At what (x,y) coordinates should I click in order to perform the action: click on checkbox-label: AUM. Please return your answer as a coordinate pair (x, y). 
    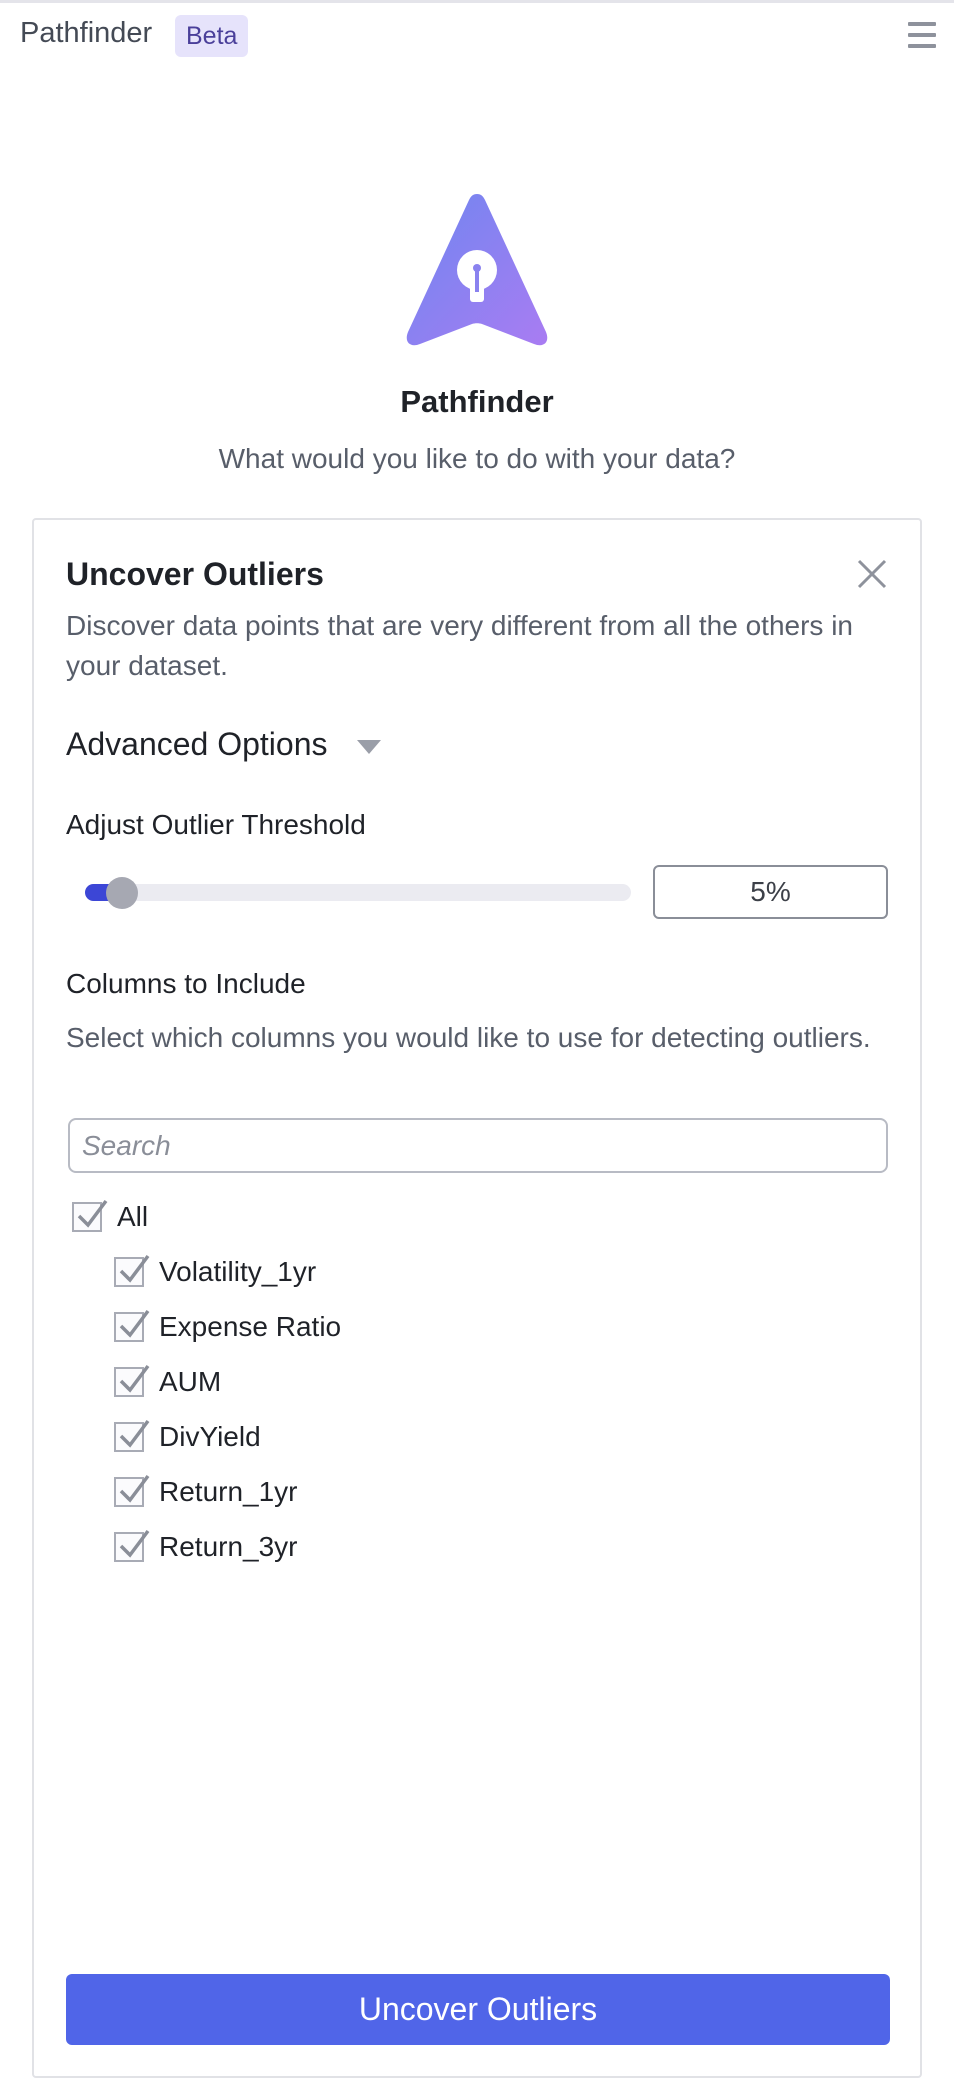
    Looking at the image, I should click on (190, 1381).